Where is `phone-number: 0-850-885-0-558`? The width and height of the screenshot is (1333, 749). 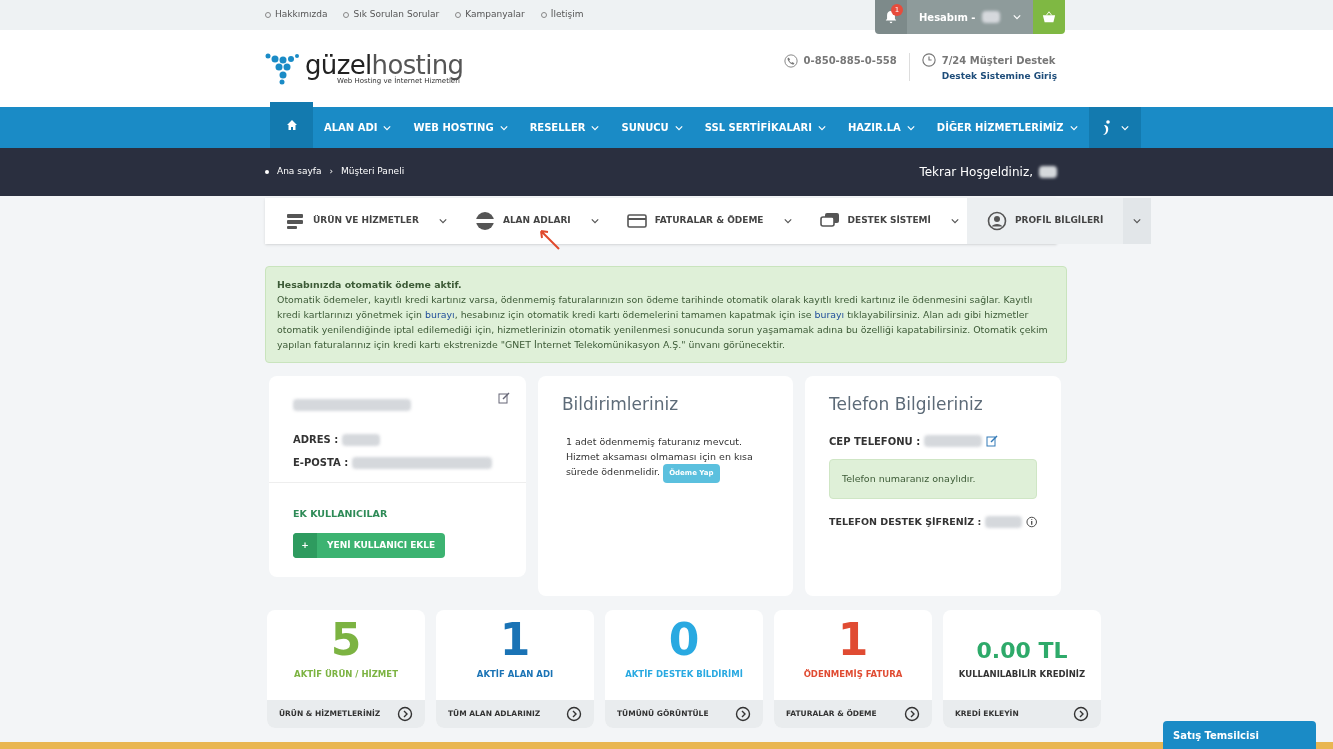 phone-number: 0-850-885-0-558 is located at coordinates (850, 61).